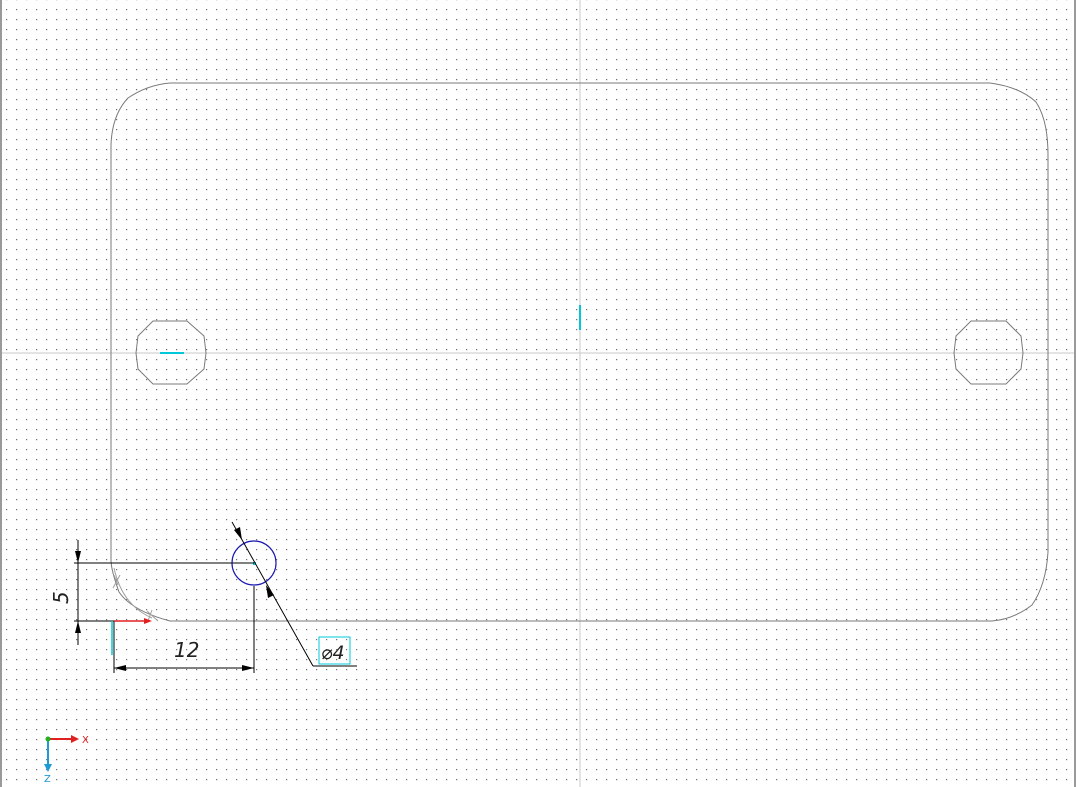 The image size is (1076, 787). Describe the element at coordinates (186, 650) in the screenshot. I see `dim-12-value: 12` at that location.